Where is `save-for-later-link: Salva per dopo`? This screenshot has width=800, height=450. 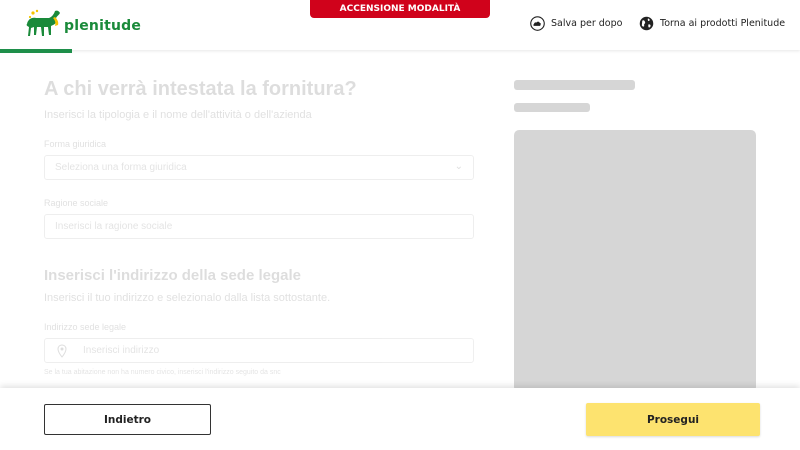
save-for-later-link: Salva per dopo is located at coordinates (576, 23).